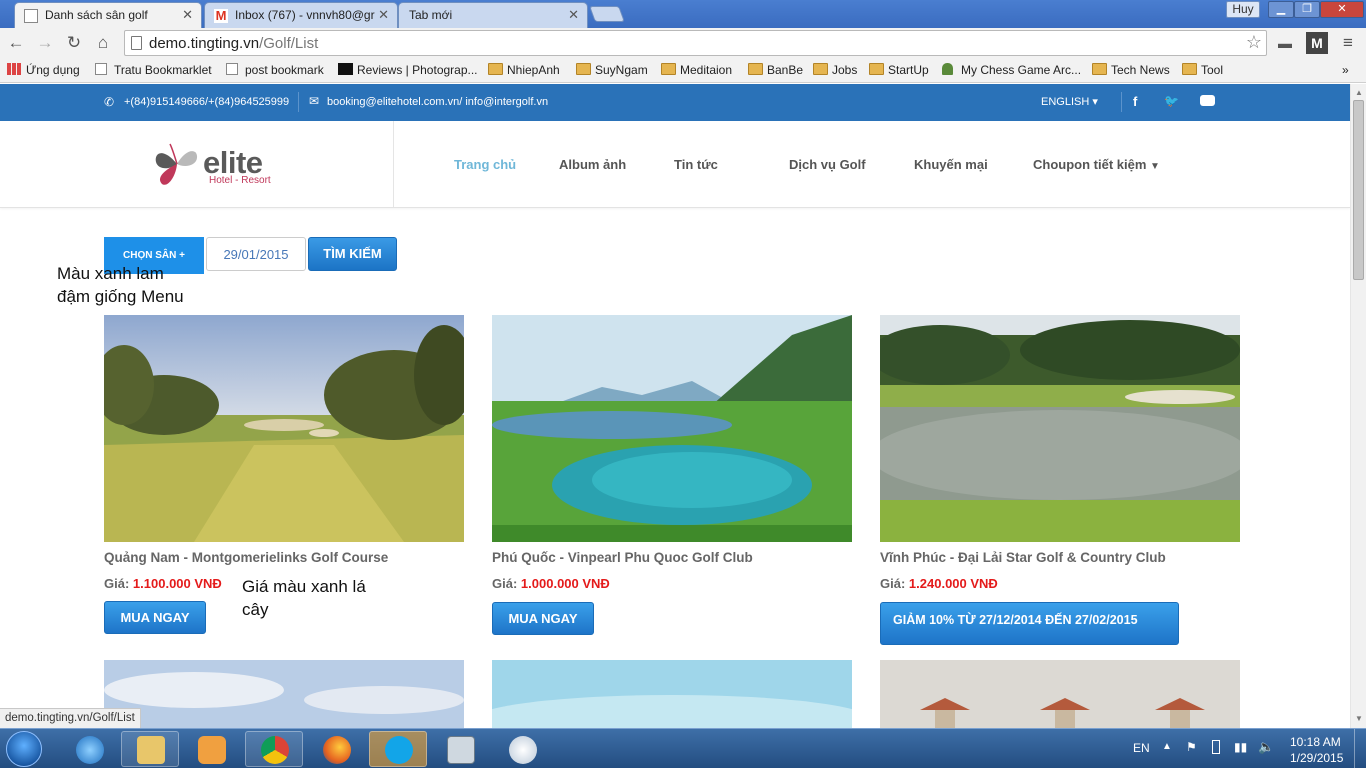 The image size is (1366, 769). Describe the element at coordinates (1348, 43) in the screenshot. I see `menu-icon: ≡` at that location.